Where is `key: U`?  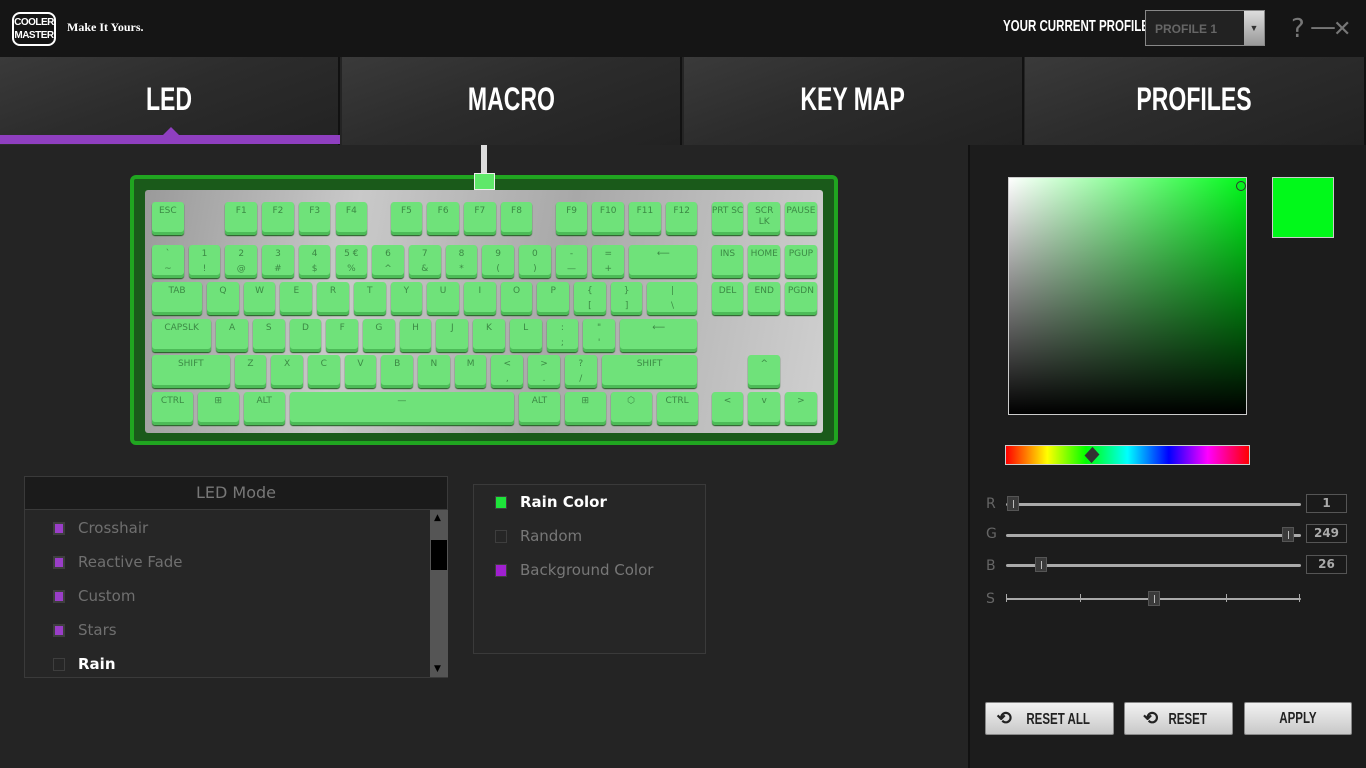
key: U is located at coordinates (443, 298).